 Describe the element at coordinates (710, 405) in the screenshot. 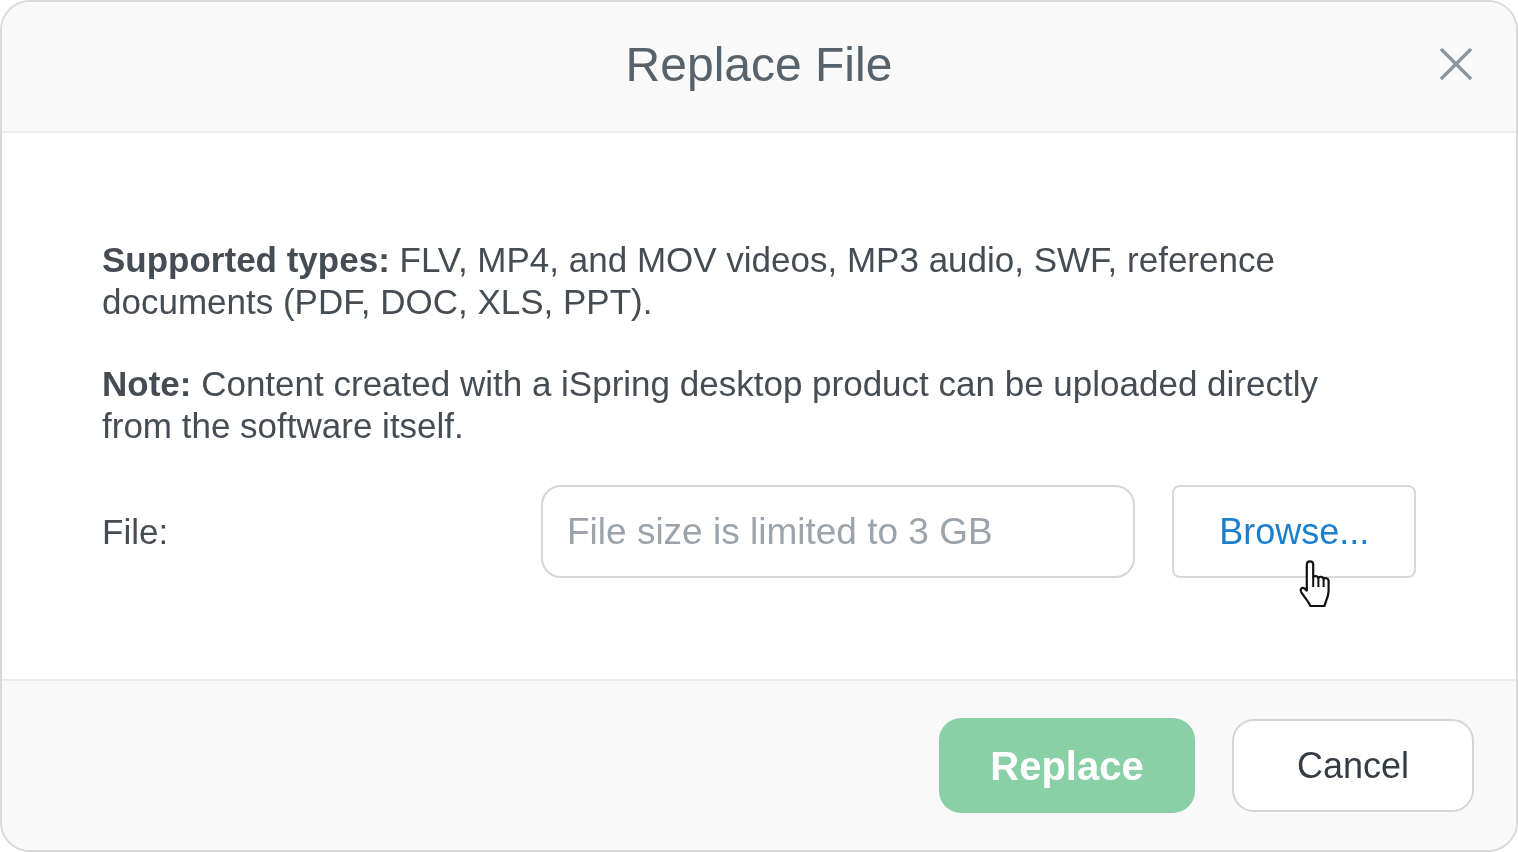

I see `info-paragraph: Note: Content created with a iSpring desktop product can be uploaded directly from the software itself.` at that location.